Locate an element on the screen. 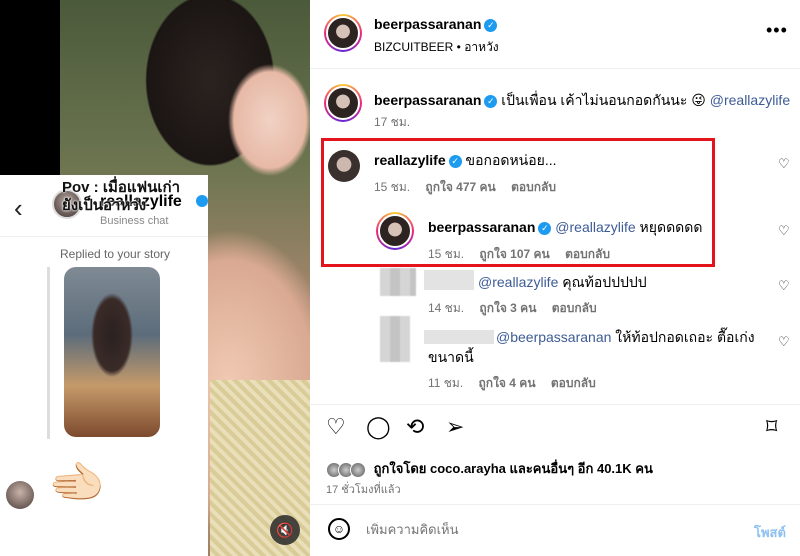  comment-time: 11 ชม. is located at coordinates (446, 383).